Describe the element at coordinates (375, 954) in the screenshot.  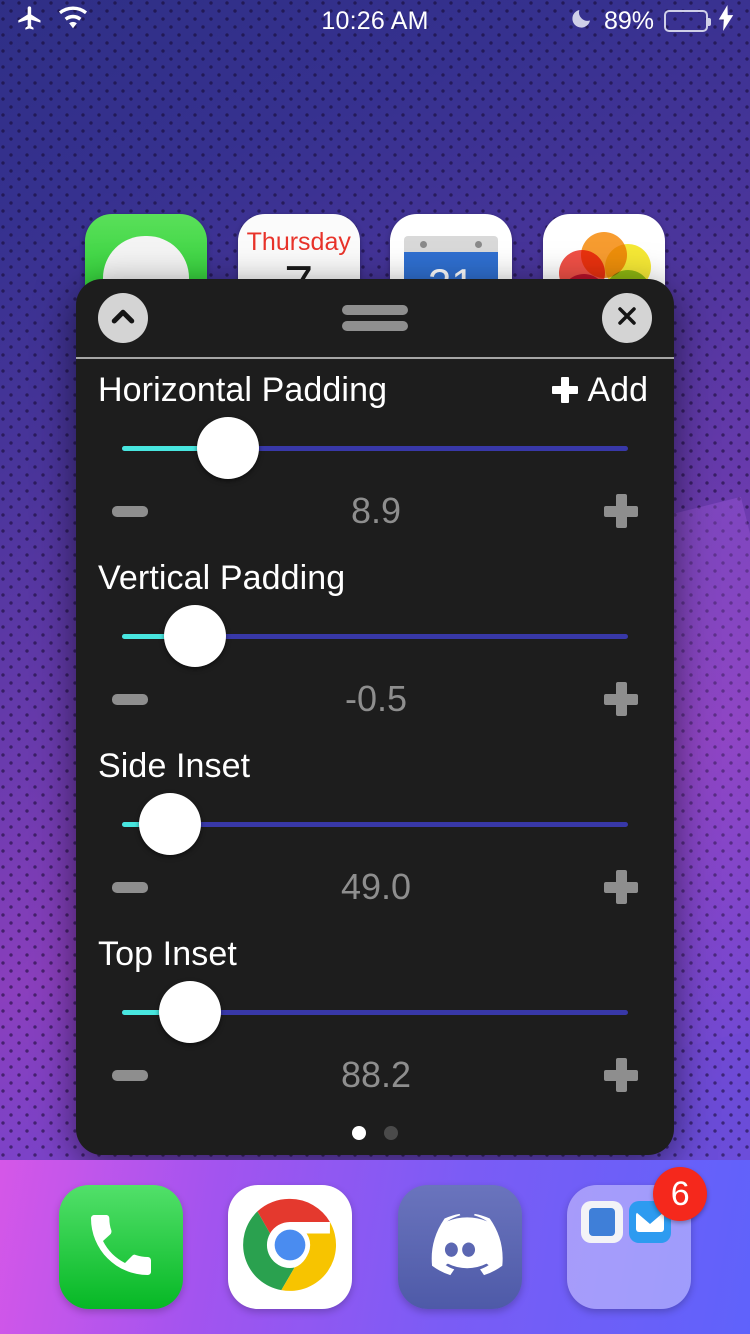
I see `slider-header-row: Top Inset` at that location.